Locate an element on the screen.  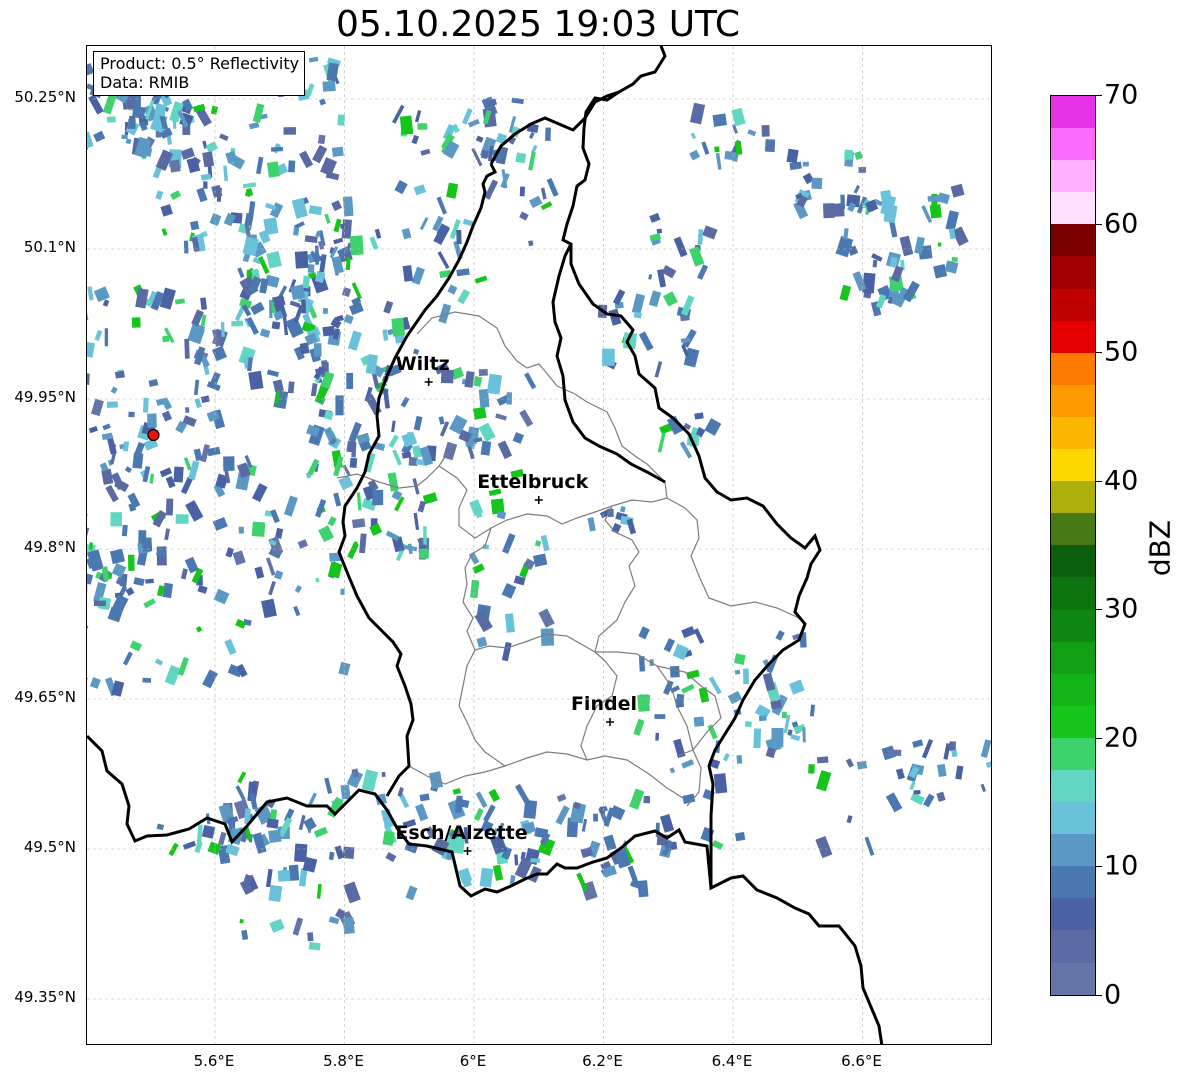
lat-tick-label: 50.1°N is located at coordinates (49, 247).